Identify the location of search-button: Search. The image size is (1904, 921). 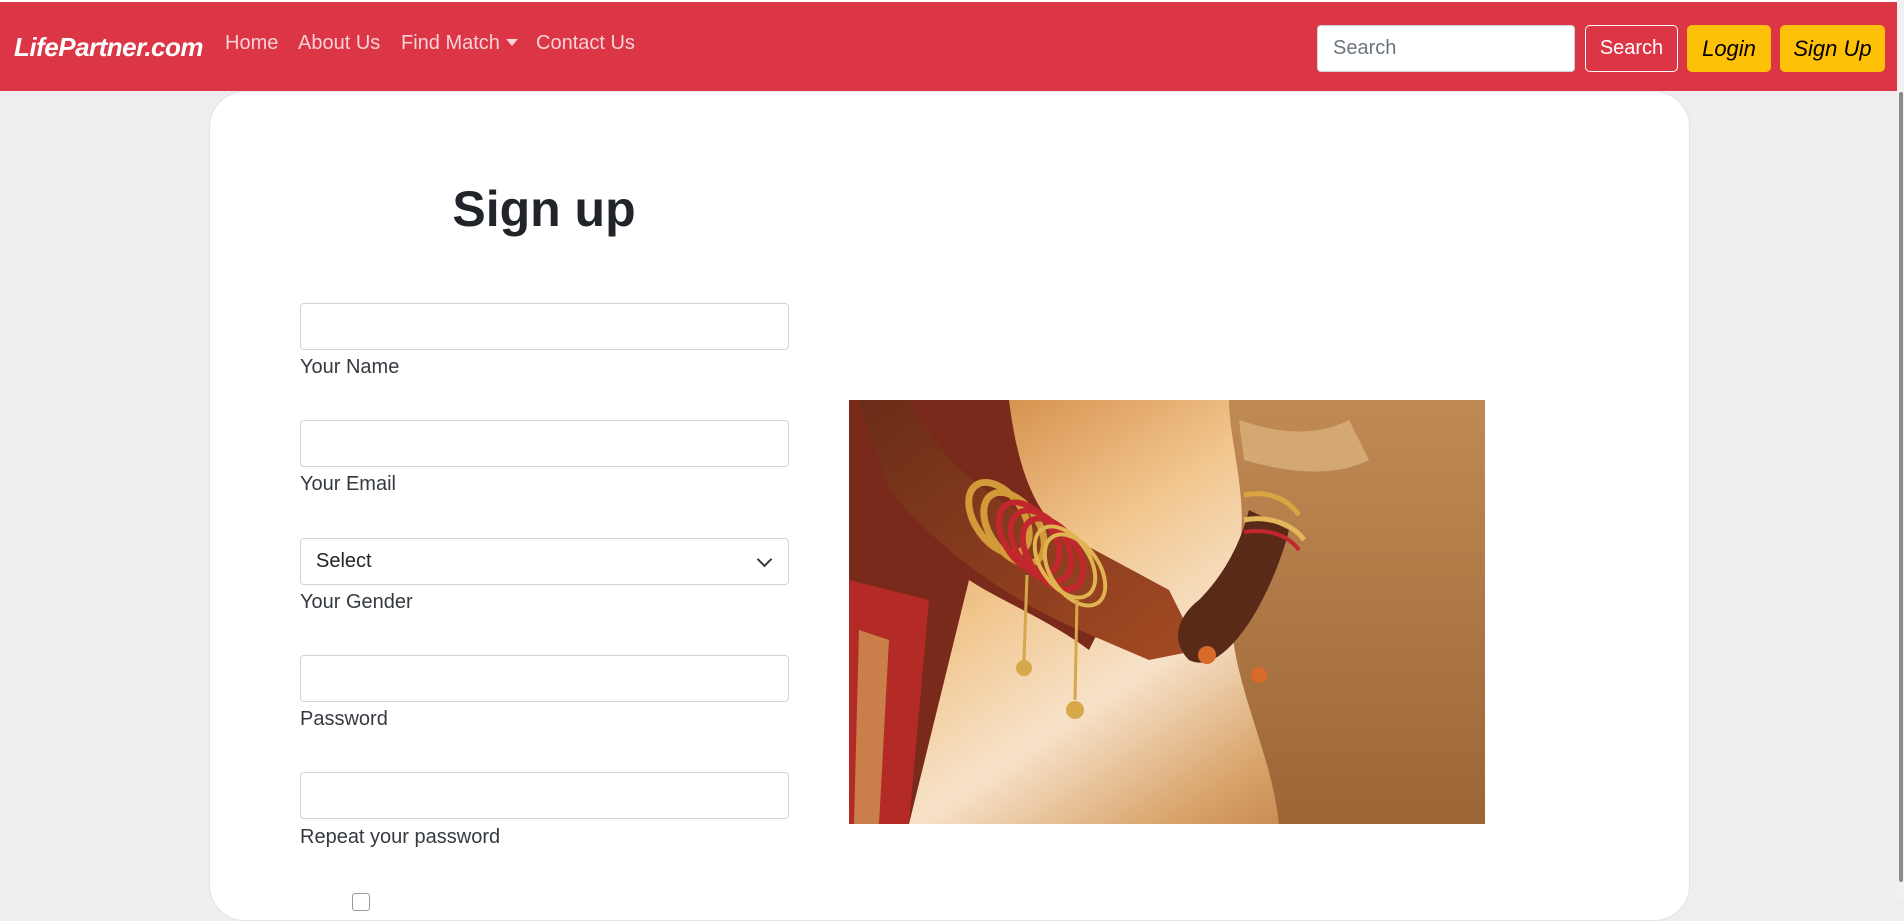
(1631, 48).